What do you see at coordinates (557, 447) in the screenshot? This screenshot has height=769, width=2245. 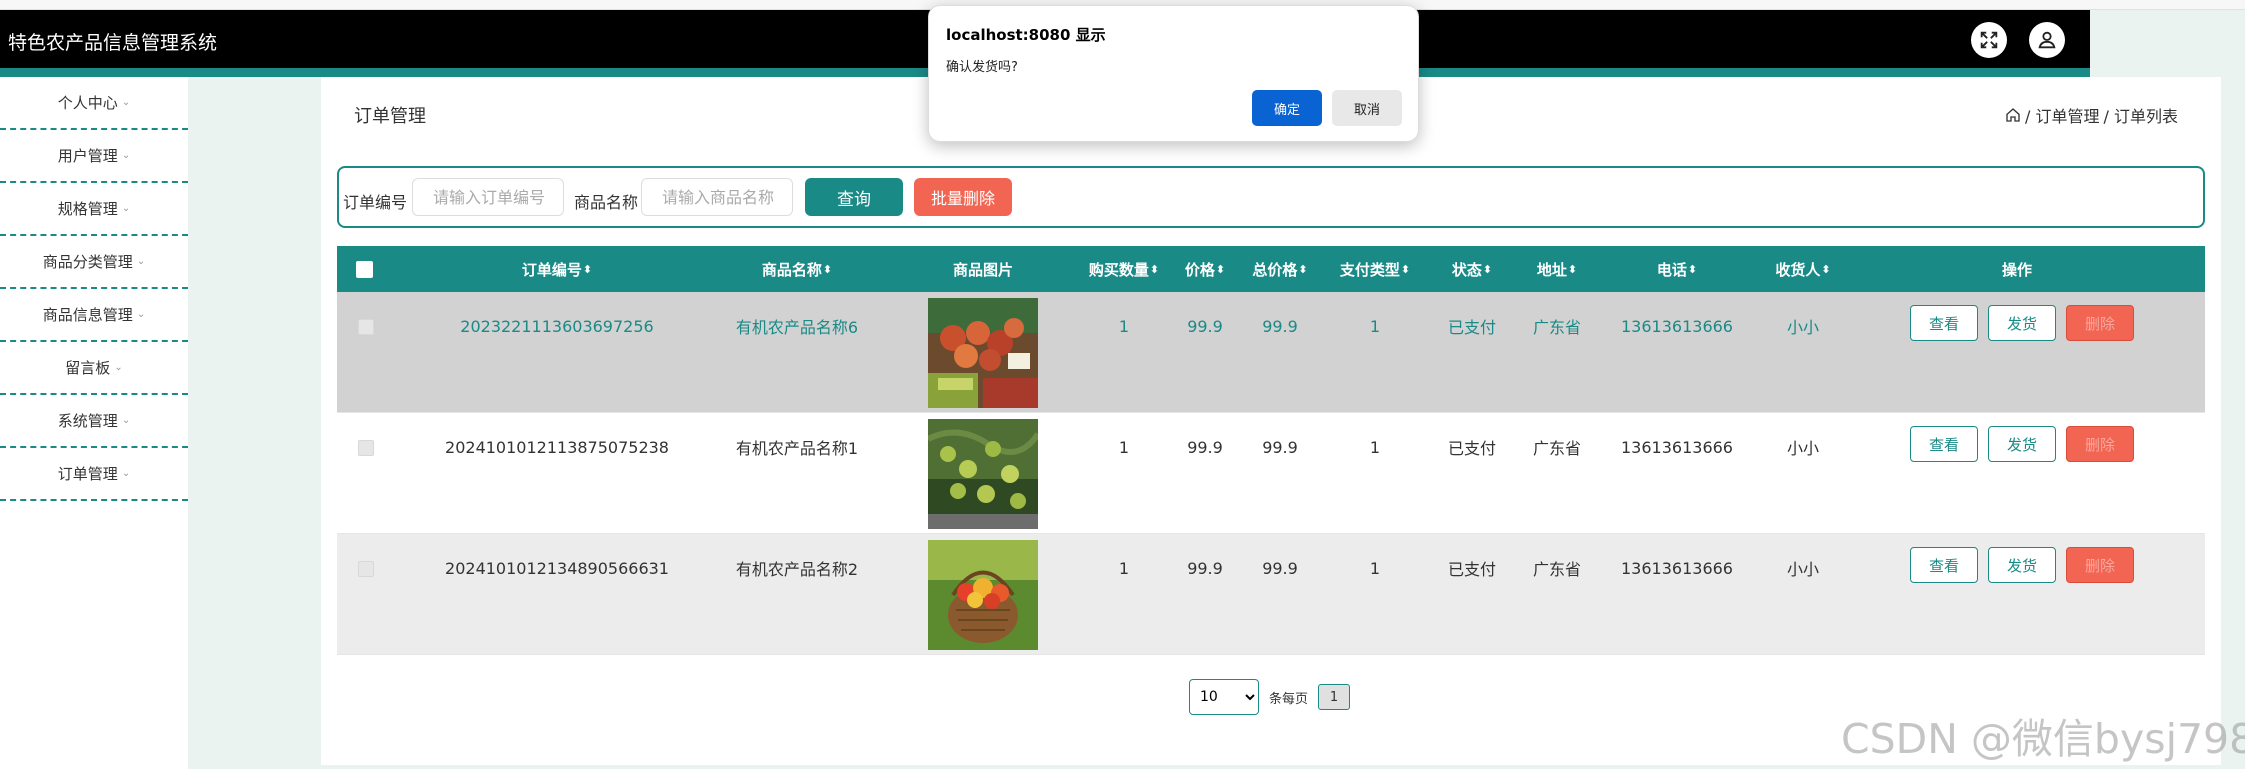 I see `cell-order-no: 2024101012113875075238` at bounding box center [557, 447].